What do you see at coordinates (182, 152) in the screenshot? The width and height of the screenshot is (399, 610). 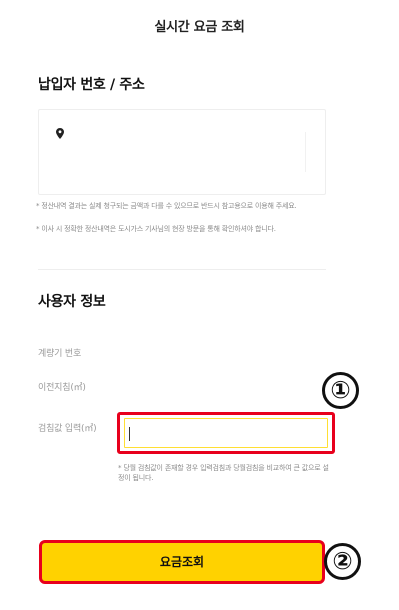 I see `address-box` at bounding box center [182, 152].